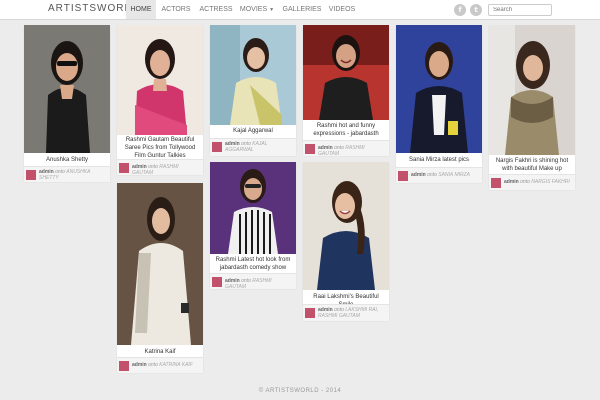 This screenshot has height=400, width=600. What do you see at coordinates (342, 9) in the screenshot?
I see `nav-videos: VIDEOS` at bounding box center [342, 9].